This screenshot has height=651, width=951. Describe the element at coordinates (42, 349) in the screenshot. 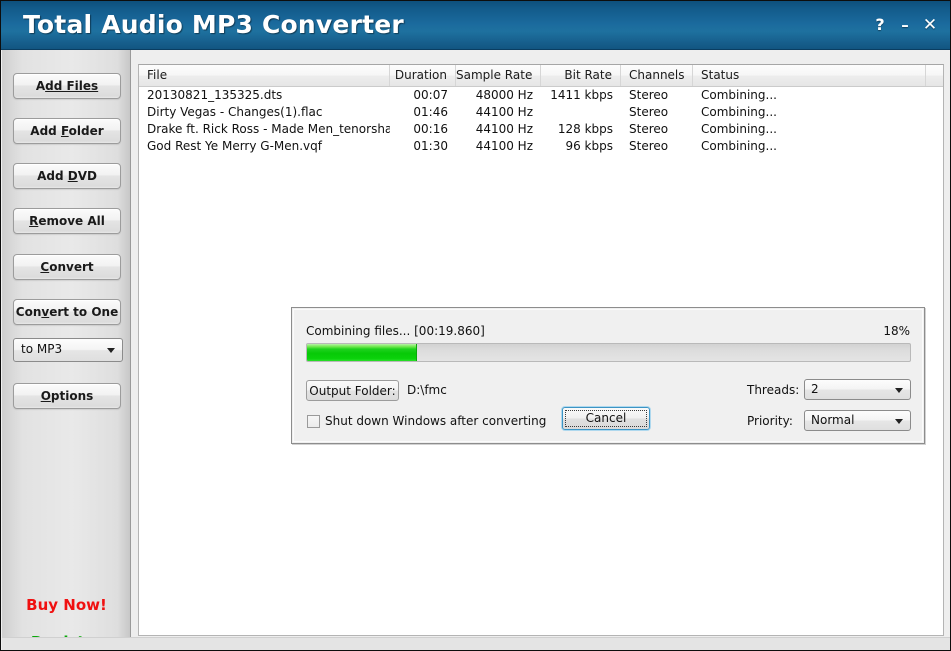

I see `output-format-value: to MP3` at that location.